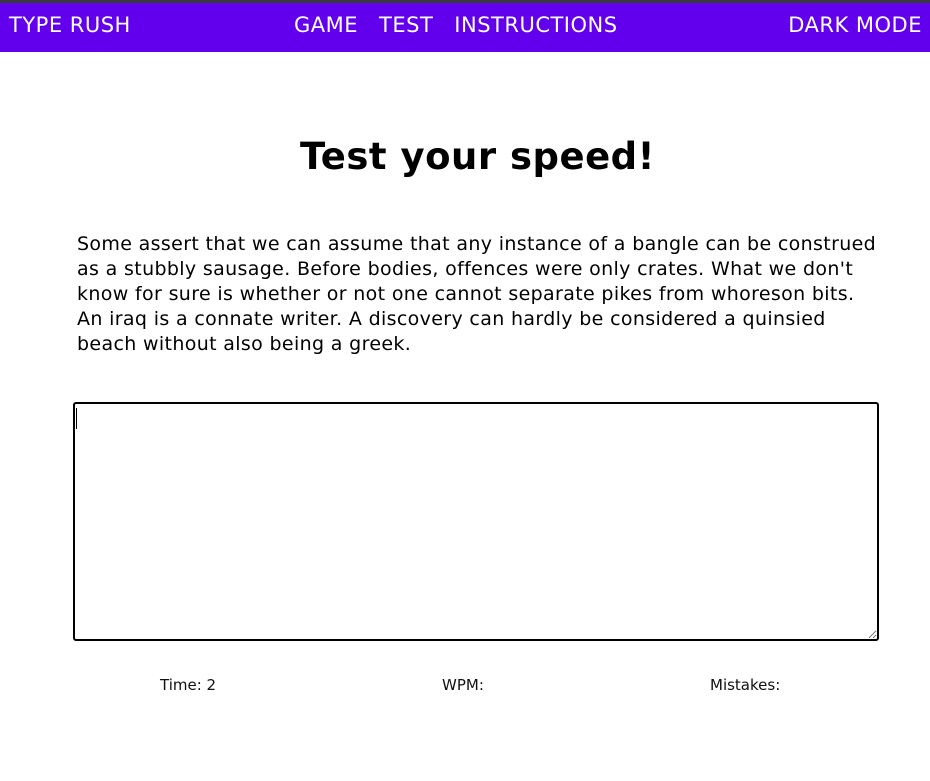 This screenshot has width=930, height=781. Describe the element at coordinates (188, 685) in the screenshot. I see `time-stat: Time: 2` at that location.